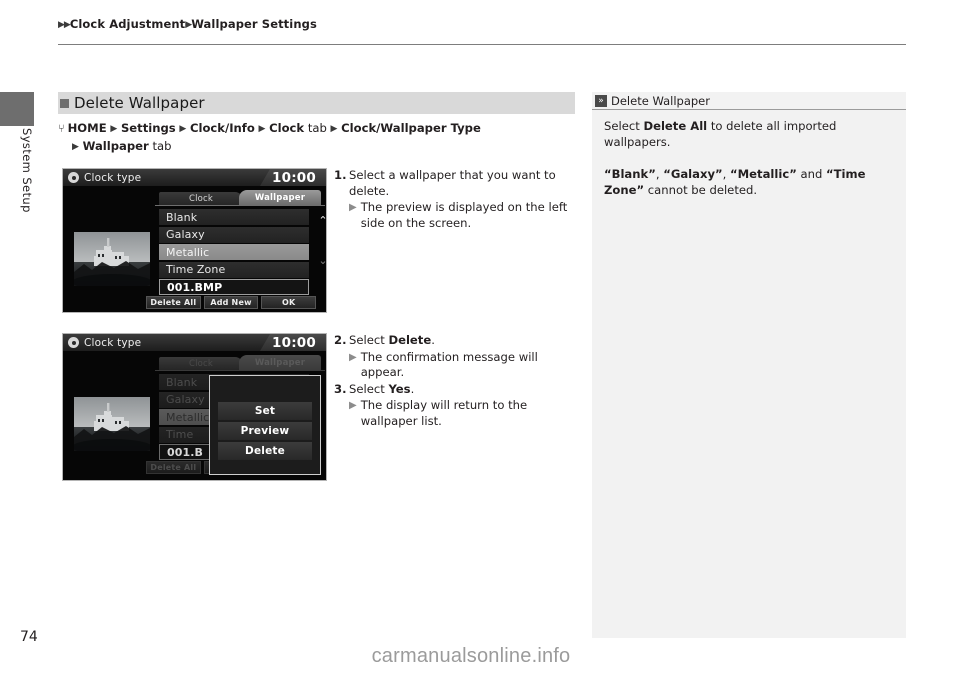  What do you see at coordinates (127, 24) in the screenshot?
I see `breadcrumb-item-clock-adjustment: Clock Adjustment` at bounding box center [127, 24].